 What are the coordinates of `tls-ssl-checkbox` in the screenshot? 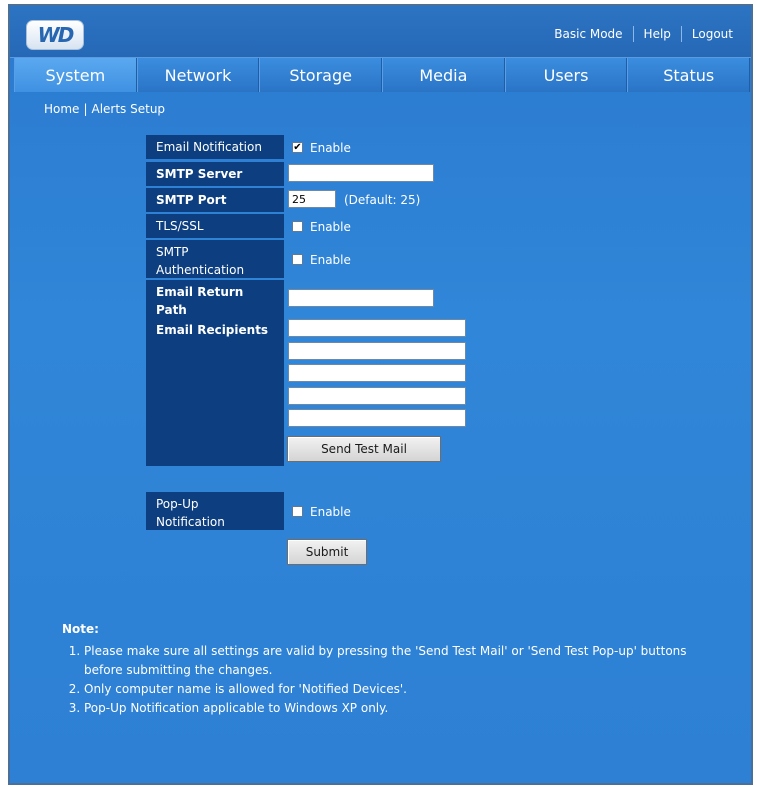 It's located at (297, 226).